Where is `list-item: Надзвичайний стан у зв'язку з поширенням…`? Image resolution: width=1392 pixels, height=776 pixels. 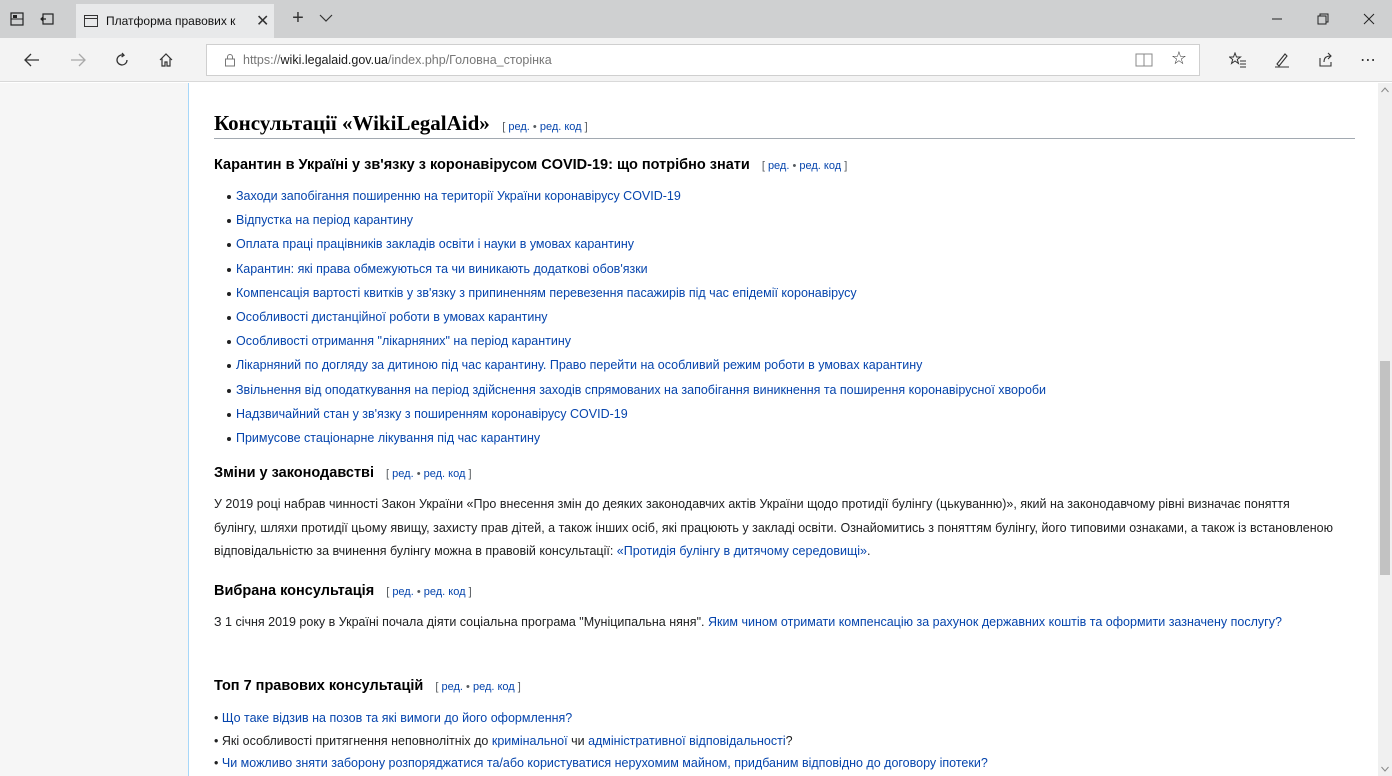 list-item: Надзвичайний стан у зв'язку з поширенням… is located at coordinates (636, 414).